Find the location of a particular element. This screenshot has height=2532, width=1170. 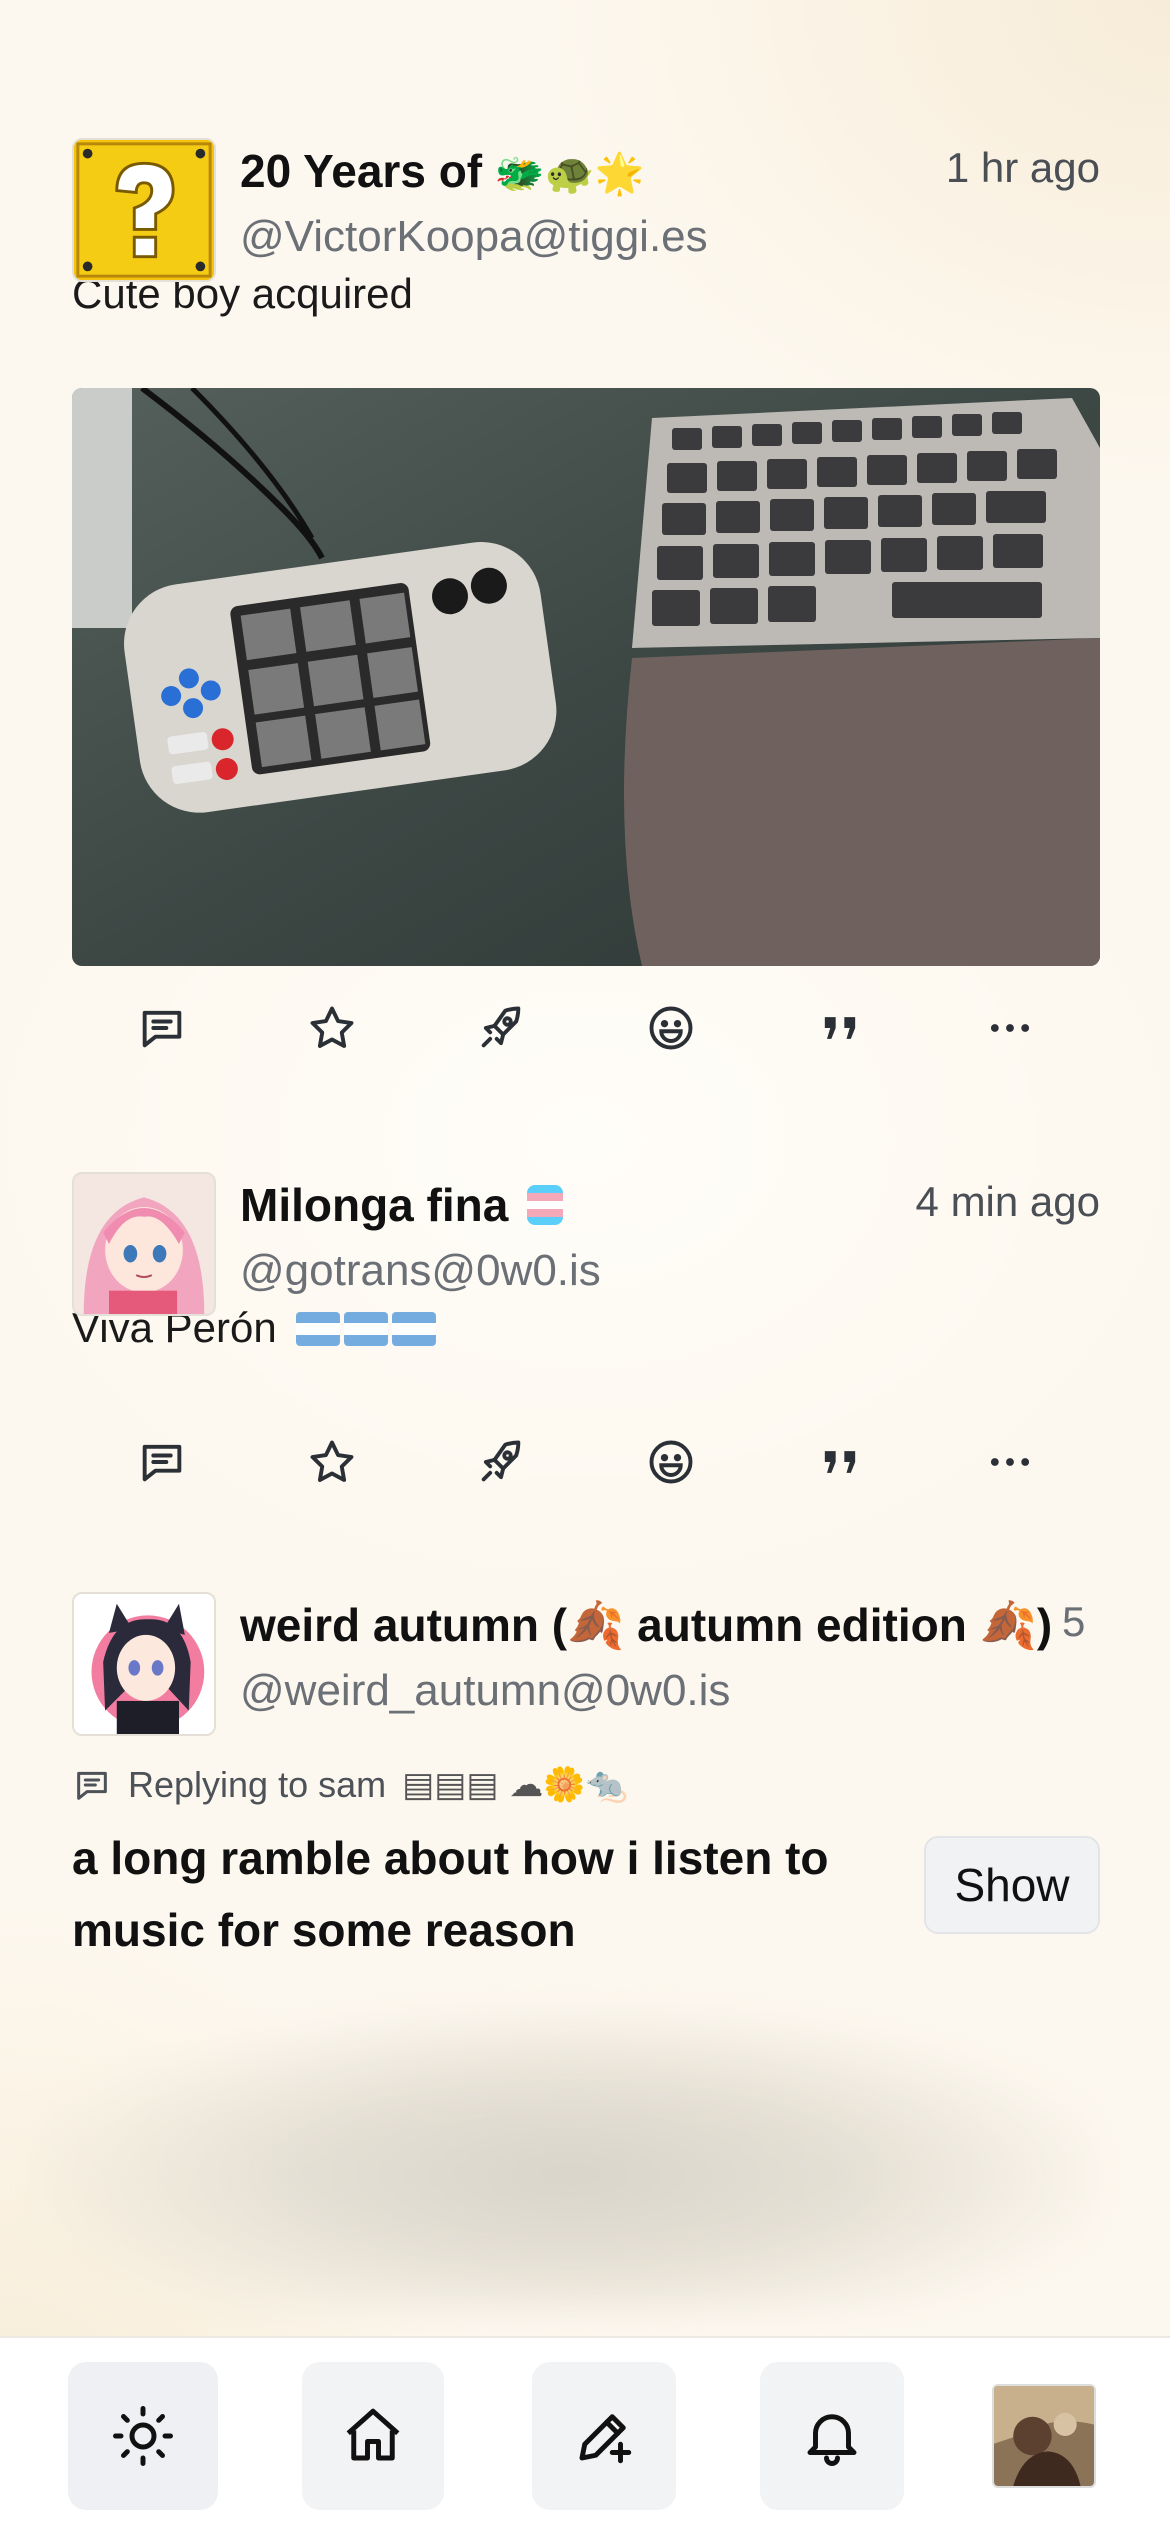

user-handle: @weird_autumn@0w0.is is located at coordinates (485, 1691).